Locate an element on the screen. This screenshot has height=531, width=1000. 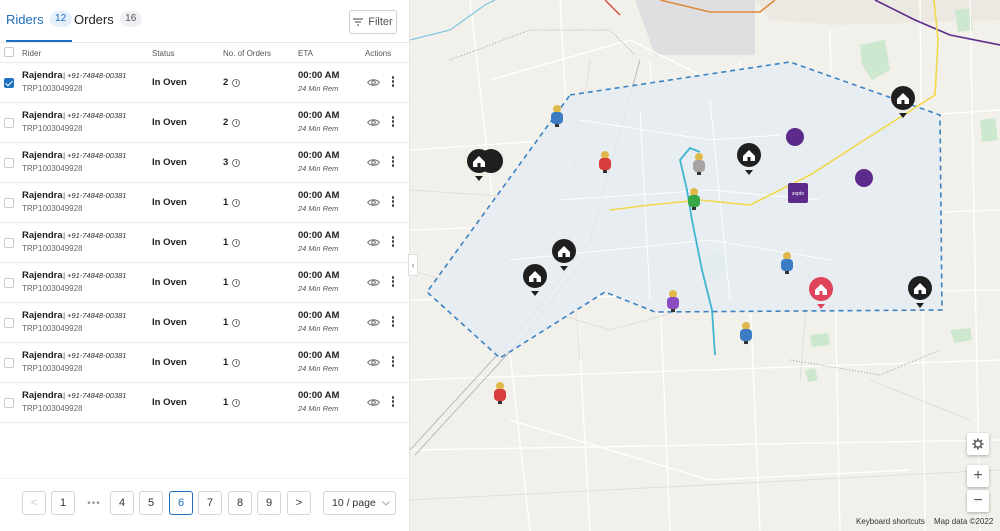
page-button-4: 4 is located at coordinates (122, 503).